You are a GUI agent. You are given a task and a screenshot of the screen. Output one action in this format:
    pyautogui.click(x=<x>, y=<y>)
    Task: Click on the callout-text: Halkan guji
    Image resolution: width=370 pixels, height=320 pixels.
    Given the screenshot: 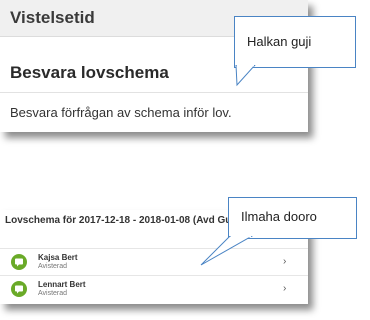 What is the action you would take?
    pyautogui.click(x=279, y=41)
    